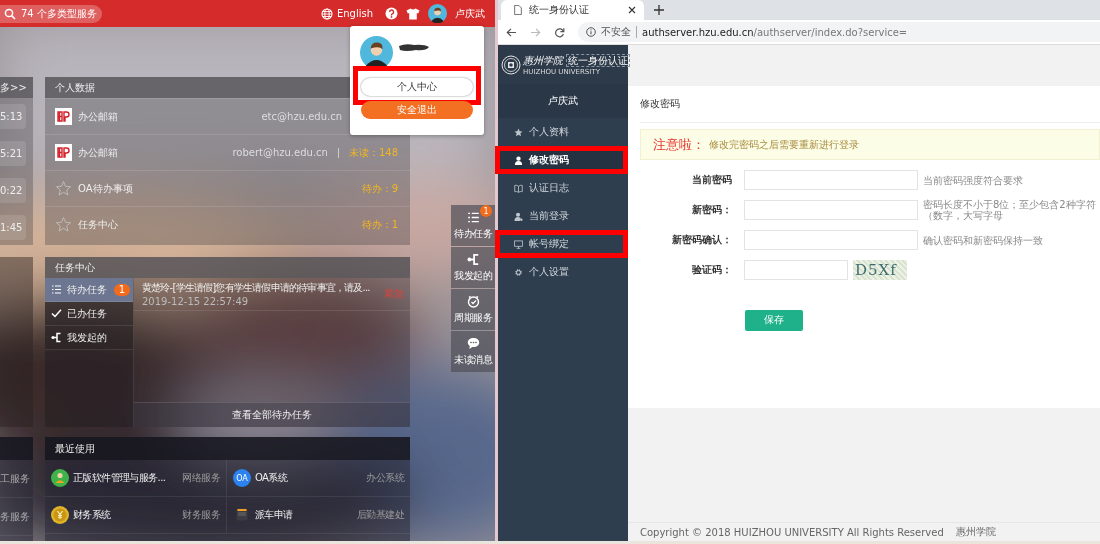 The height and width of the screenshot is (544, 1100). Describe the element at coordinates (201, 478) in the screenshot. I see `category-text: 网络服务` at that location.